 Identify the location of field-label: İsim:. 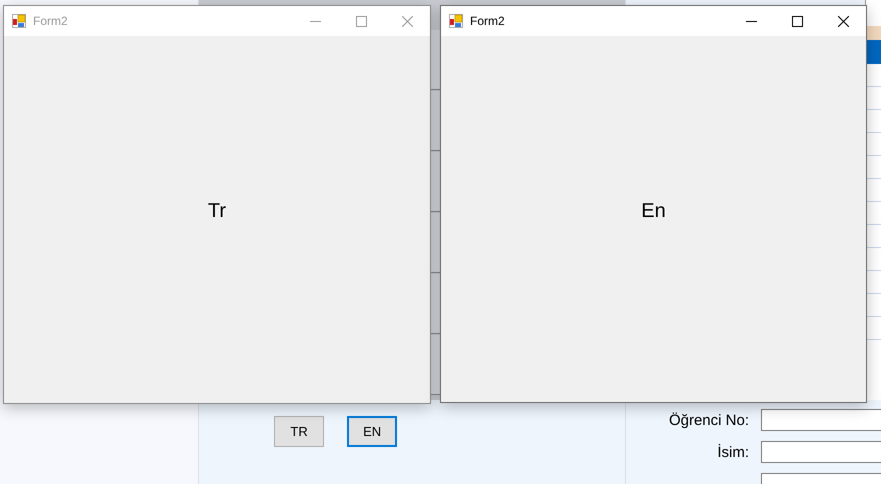
(732, 452).